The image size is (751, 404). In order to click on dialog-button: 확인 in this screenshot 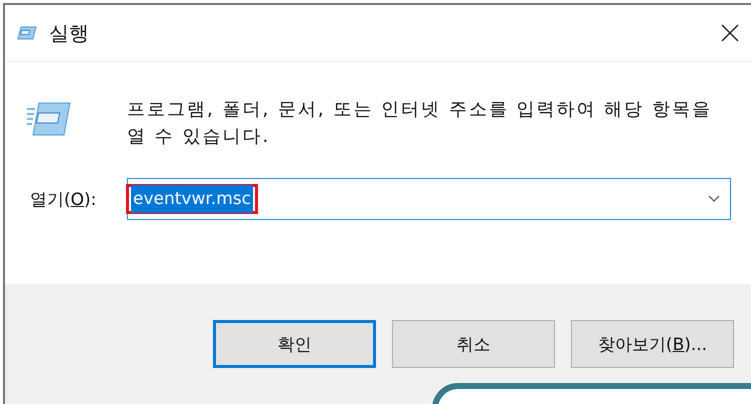, I will do `click(294, 344)`.